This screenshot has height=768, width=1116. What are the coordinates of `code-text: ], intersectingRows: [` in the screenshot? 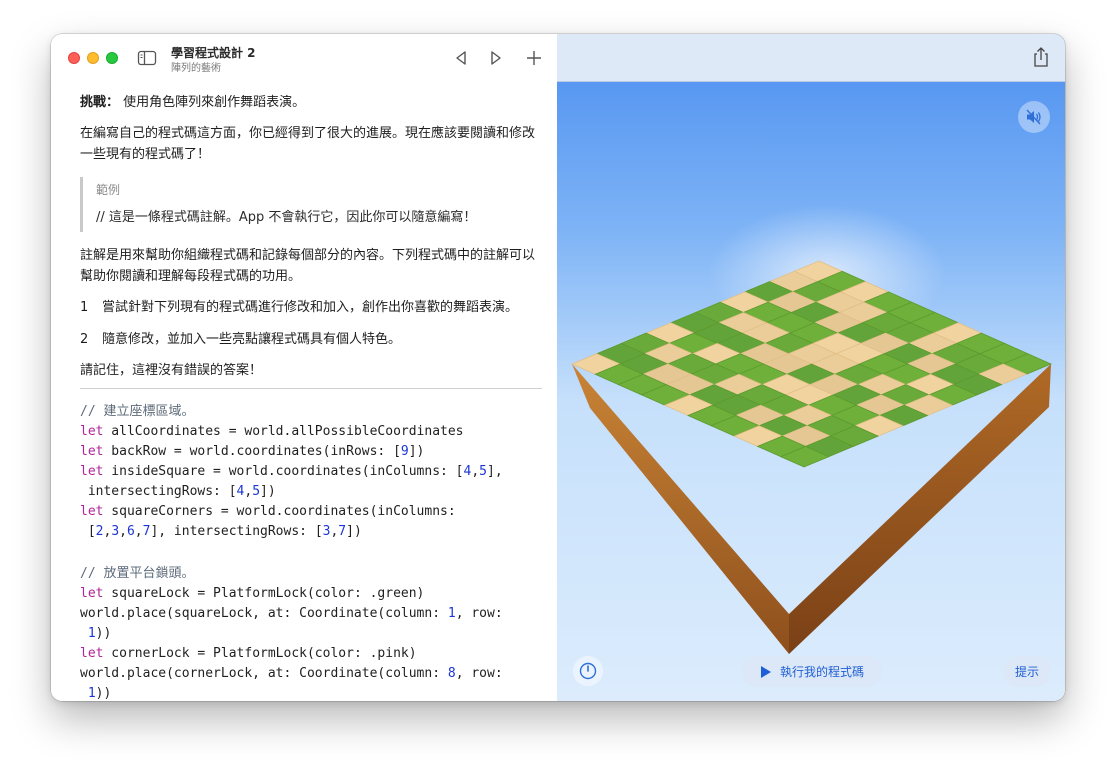 It's located at (236, 531).